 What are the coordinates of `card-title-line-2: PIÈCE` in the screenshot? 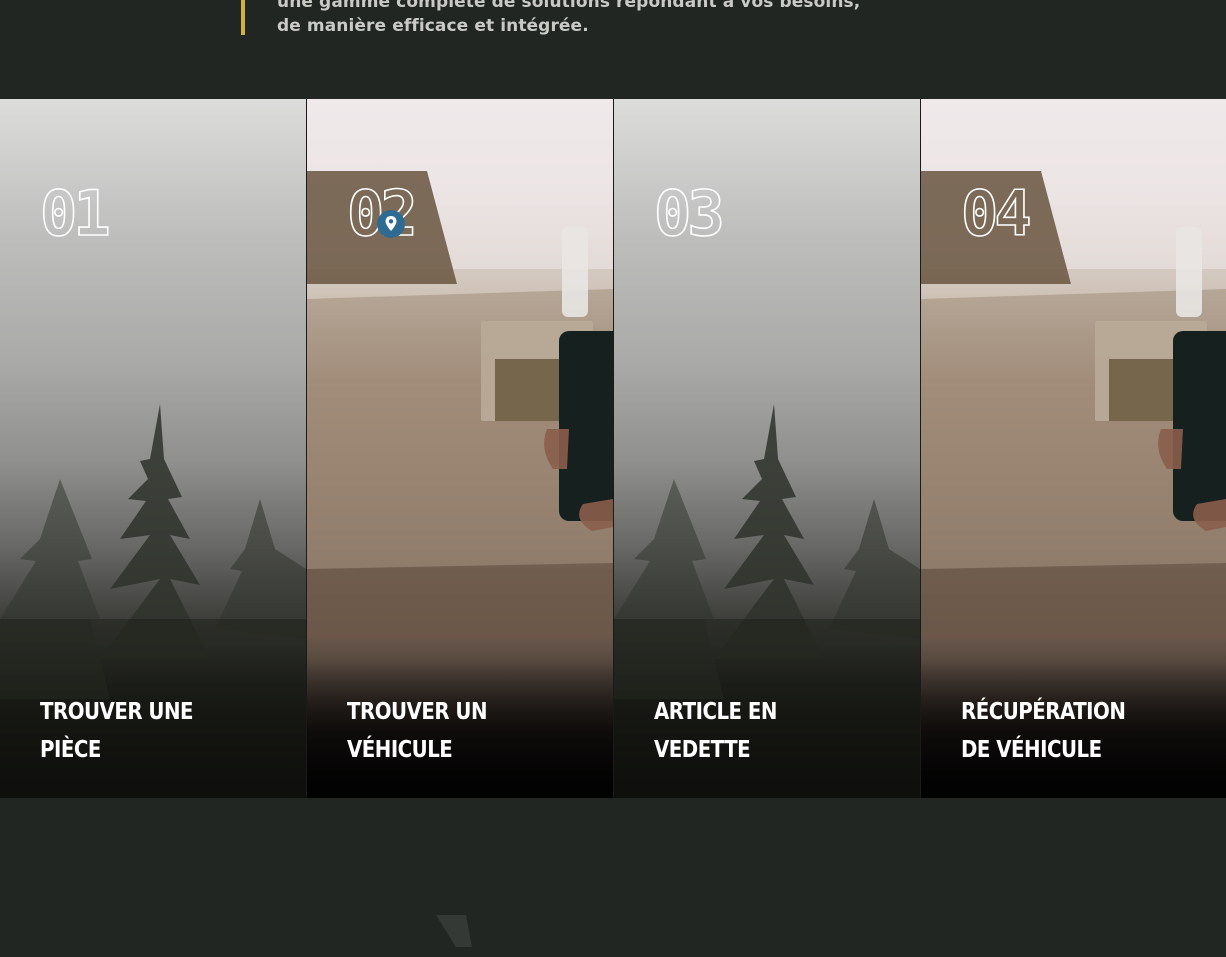 It's located at (70, 750).